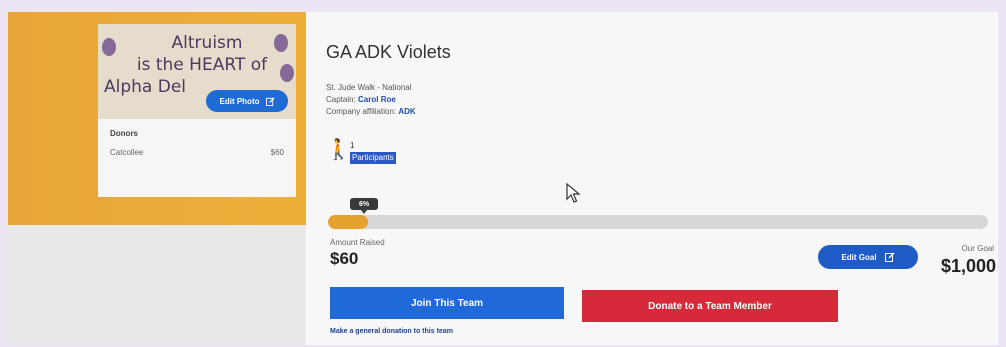  Describe the element at coordinates (197, 152) in the screenshot. I see `donor-row: Catcollee $60` at that location.